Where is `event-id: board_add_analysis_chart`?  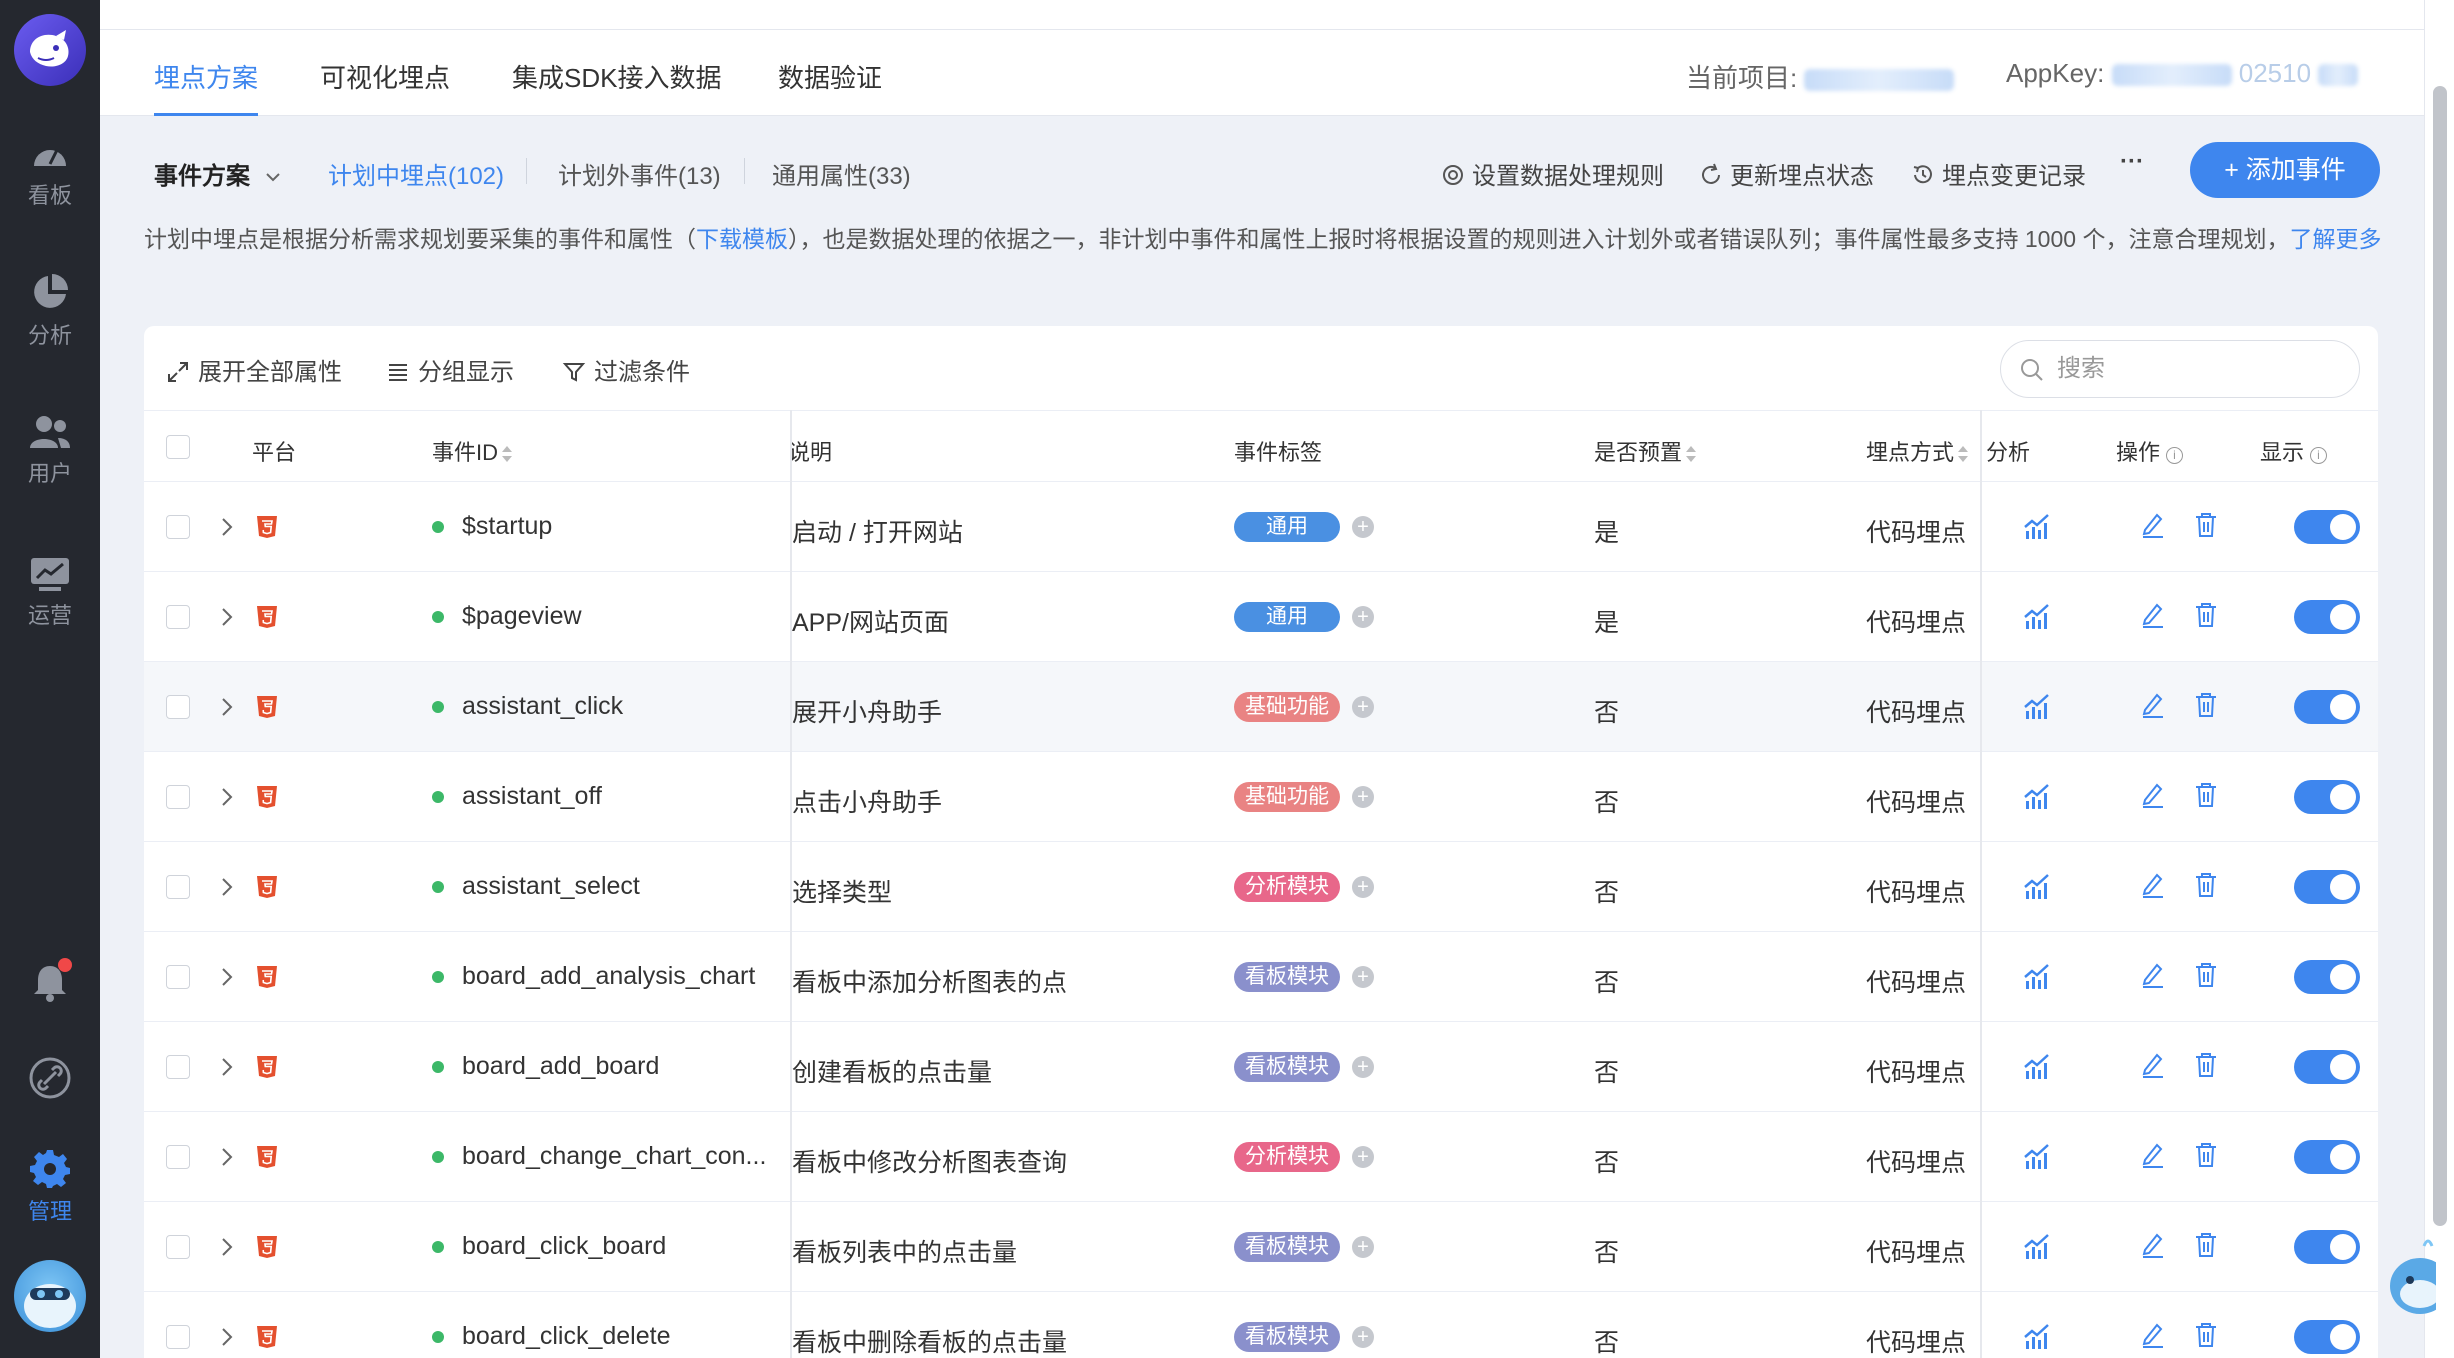 event-id: board_add_analysis_chart is located at coordinates (608, 976).